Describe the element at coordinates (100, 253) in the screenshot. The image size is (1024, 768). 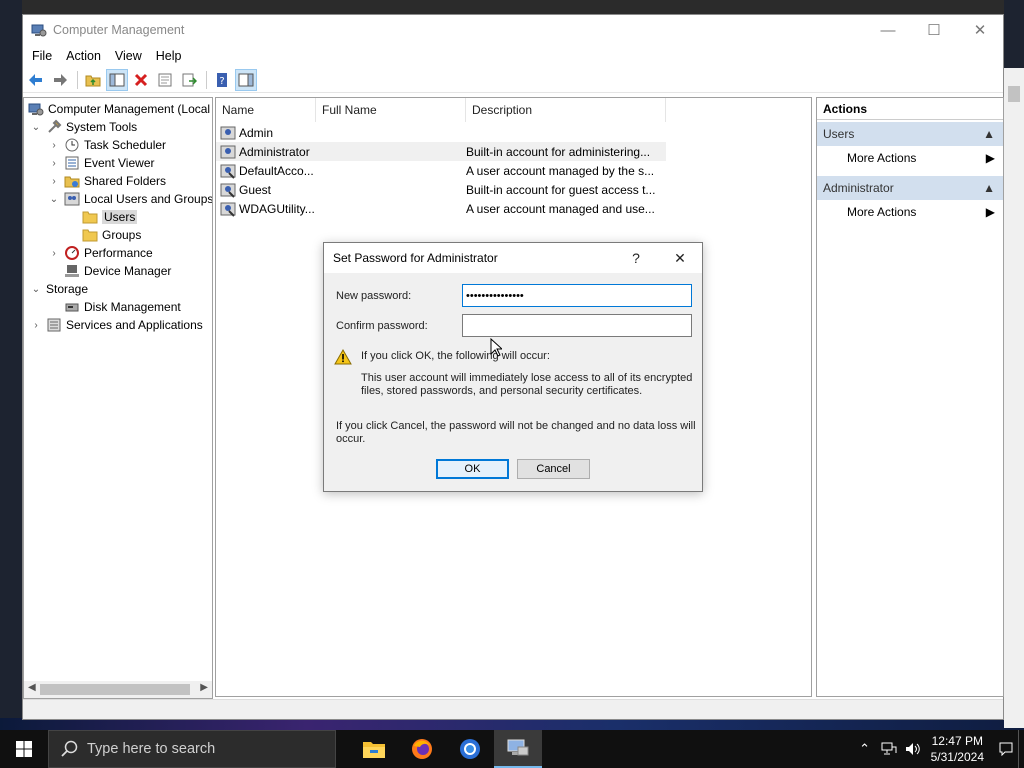
I see `tree-item-performance: › Performance` at that location.